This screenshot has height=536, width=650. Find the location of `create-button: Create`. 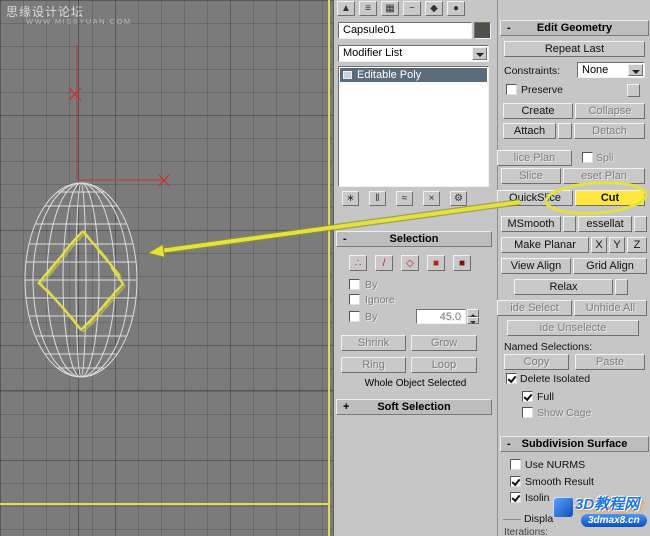

create-button: Create is located at coordinates (538, 111).